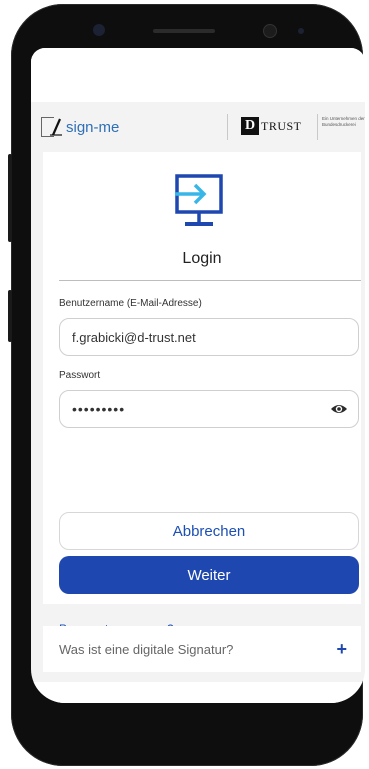 The width and height of the screenshot is (369, 769). Describe the element at coordinates (343, 121) in the screenshot. I see `bundesdruckerei-text: Ein Unternehmen der Bundesdruckerei` at that location.